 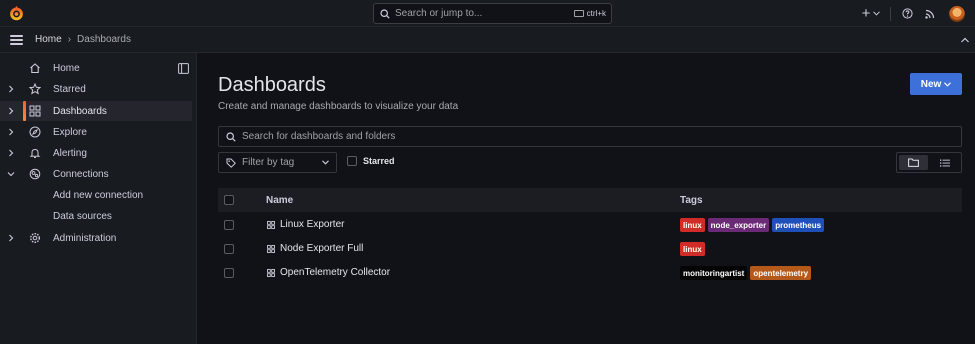 I want to click on user-avatar, so click(x=957, y=13).